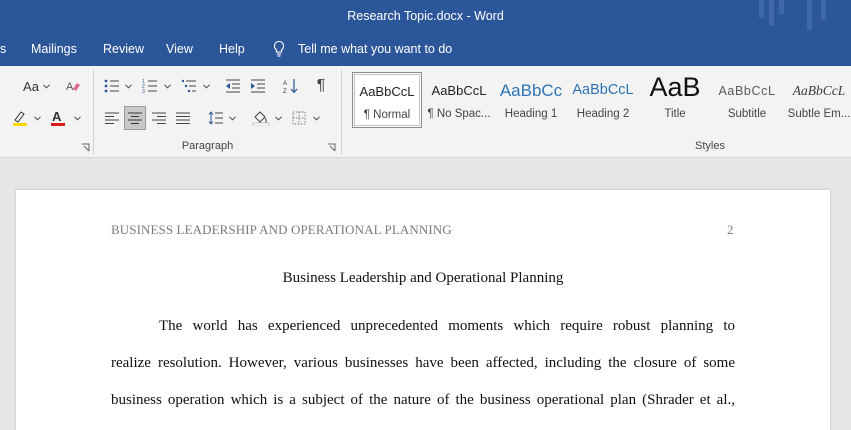  I want to click on style-name: Title, so click(675, 114).